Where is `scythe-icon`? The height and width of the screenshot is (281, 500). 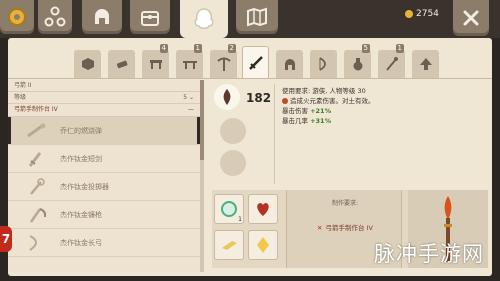
scythe-icon is located at coordinates (37, 215).